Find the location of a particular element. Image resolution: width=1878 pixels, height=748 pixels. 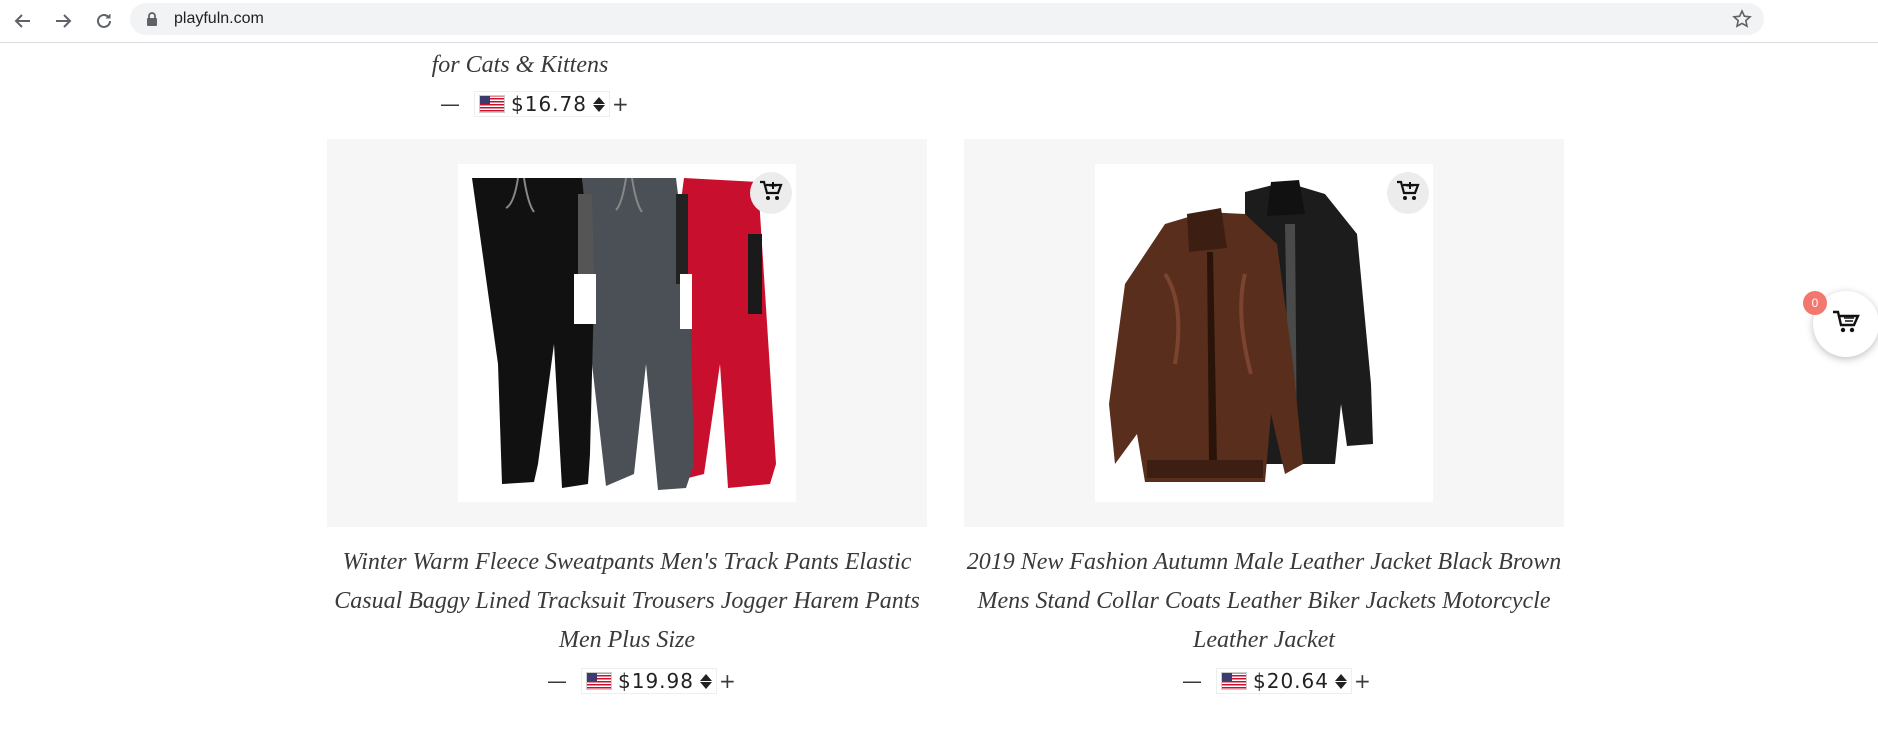

bookmark-star-icon is located at coordinates (1742, 21).